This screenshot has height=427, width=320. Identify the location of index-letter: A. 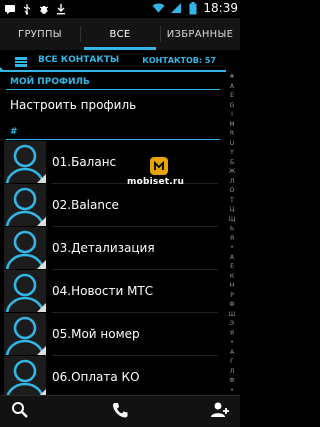
(232, 87).